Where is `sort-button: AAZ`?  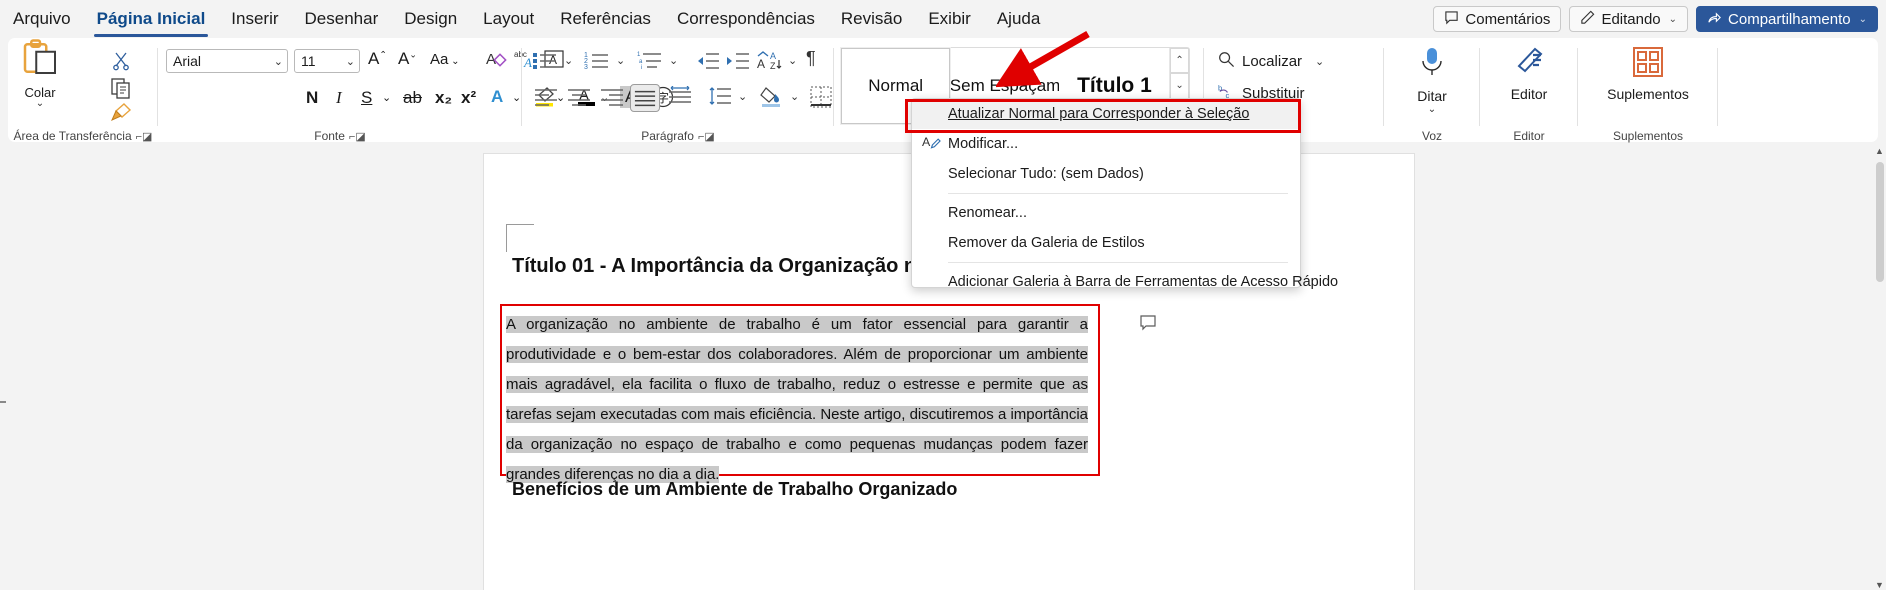 sort-button: AAZ is located at coordinates (769, 60).